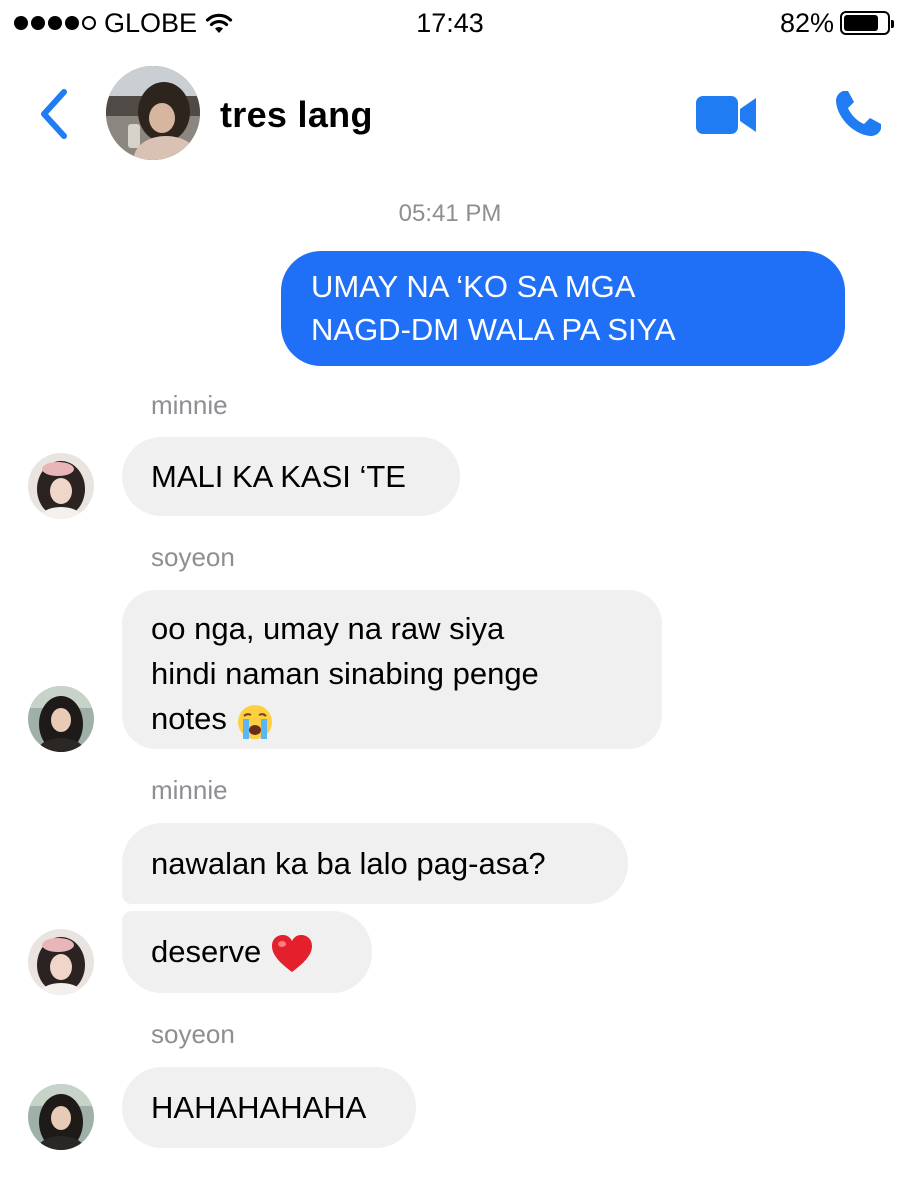 The height and width of the screenshot is (1200, 900). I want to click on incoming-message-bubble: deserve, so click(247, 952).